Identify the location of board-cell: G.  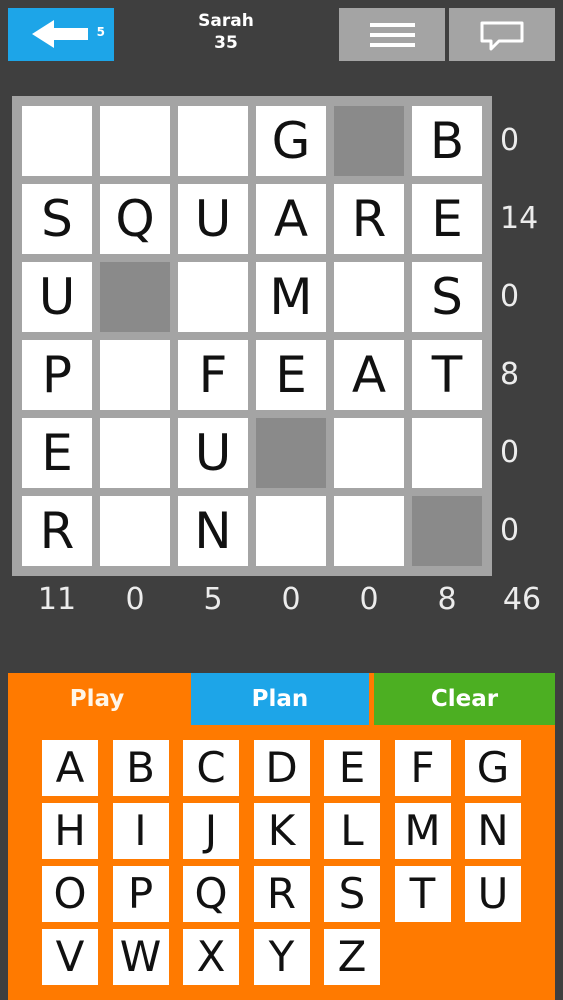
(291, 141).